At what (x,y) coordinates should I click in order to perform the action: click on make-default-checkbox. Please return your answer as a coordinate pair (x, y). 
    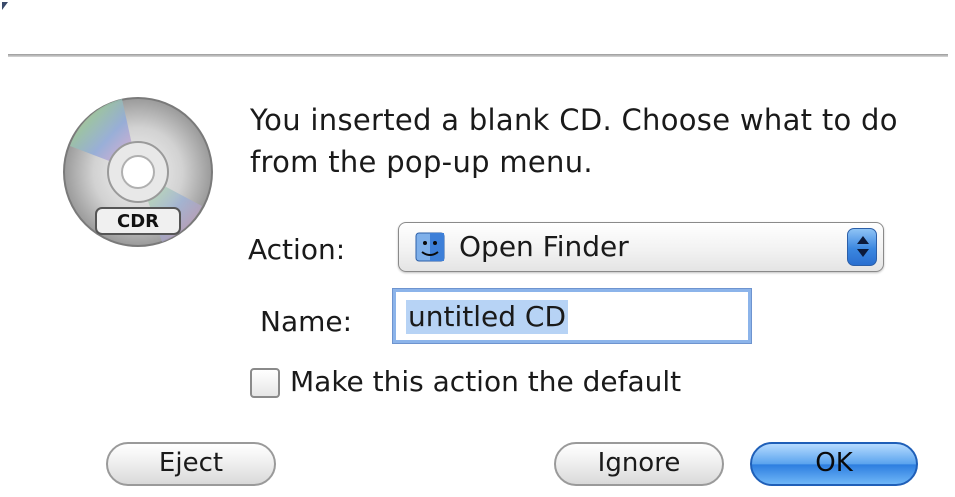
    Looking at the image, I should click on (265, 383).